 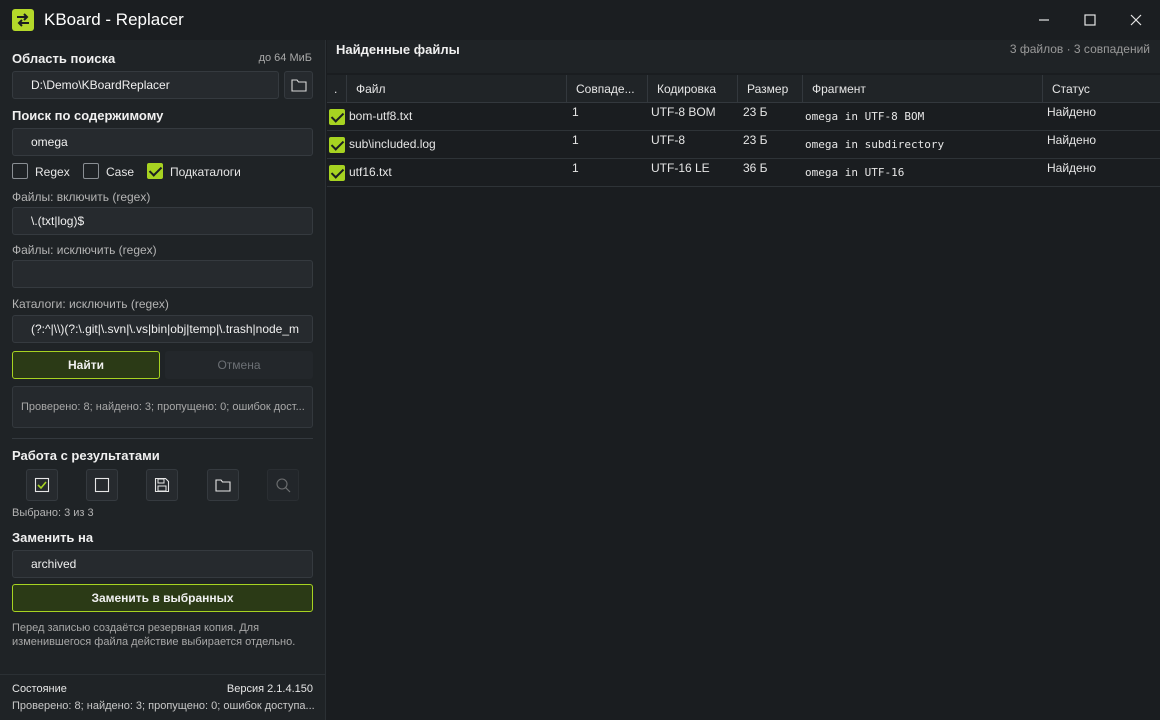 What do you see at coordinates (162, 438) in the screenshot?
I see `divider` at bounding box center [162, 438].